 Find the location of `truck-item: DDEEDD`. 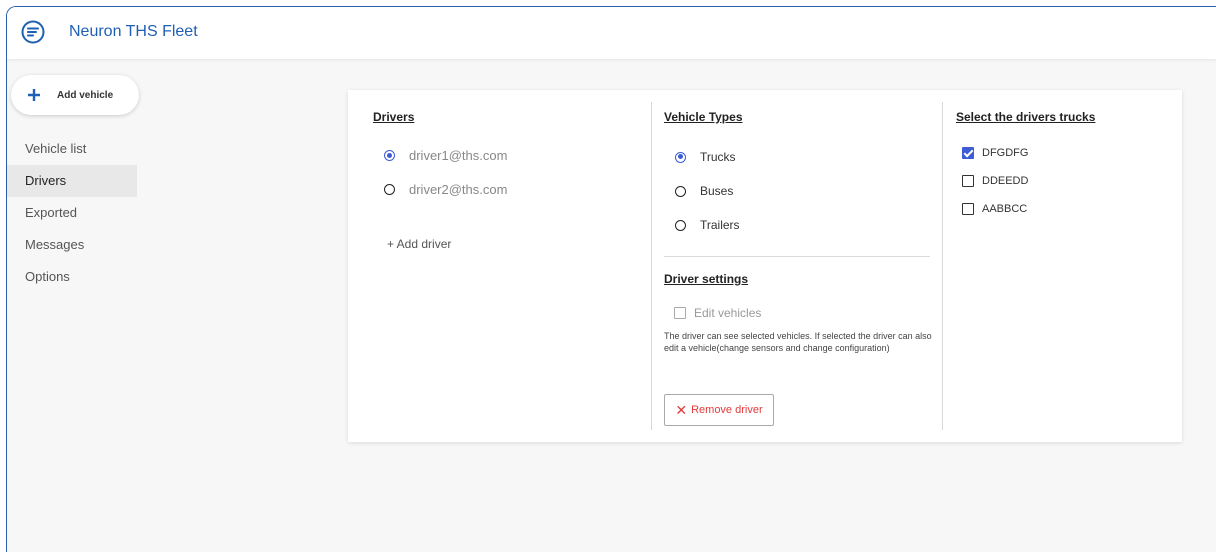

truck-item: DDEEDD is located at coordinates (995, 181).